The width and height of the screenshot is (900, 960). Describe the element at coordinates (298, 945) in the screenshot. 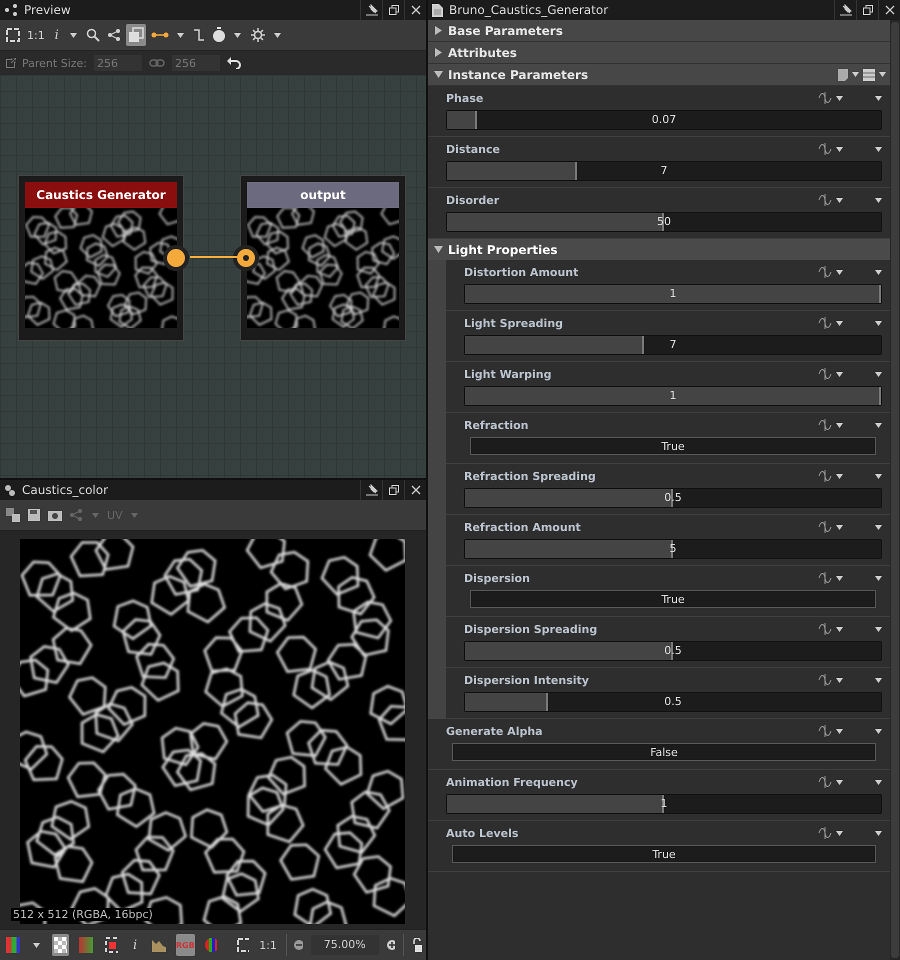

I see `zoom-out-icon` at that location.